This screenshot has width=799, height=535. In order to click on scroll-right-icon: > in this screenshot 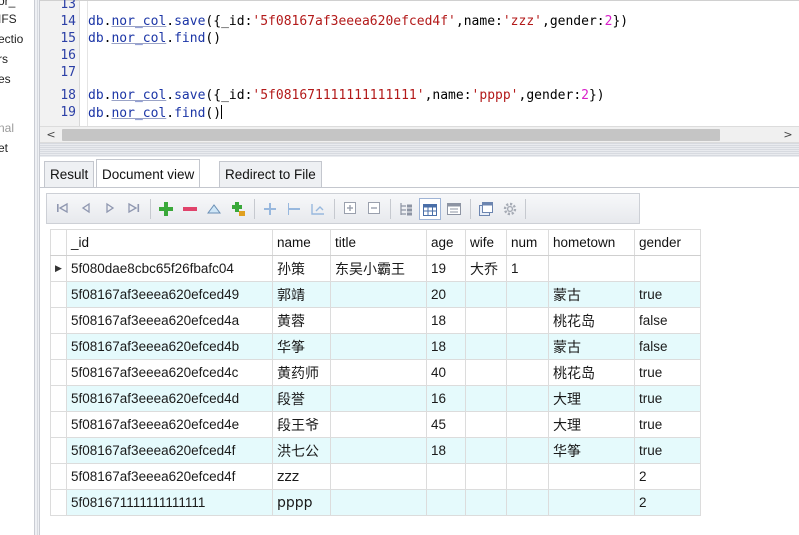, I will do `click(788, 134)`.